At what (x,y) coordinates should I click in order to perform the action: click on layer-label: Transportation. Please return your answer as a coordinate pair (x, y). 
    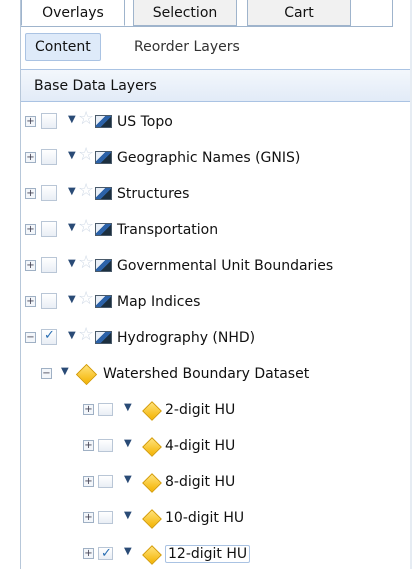
    Looking at the image, I should click on (167, 230).